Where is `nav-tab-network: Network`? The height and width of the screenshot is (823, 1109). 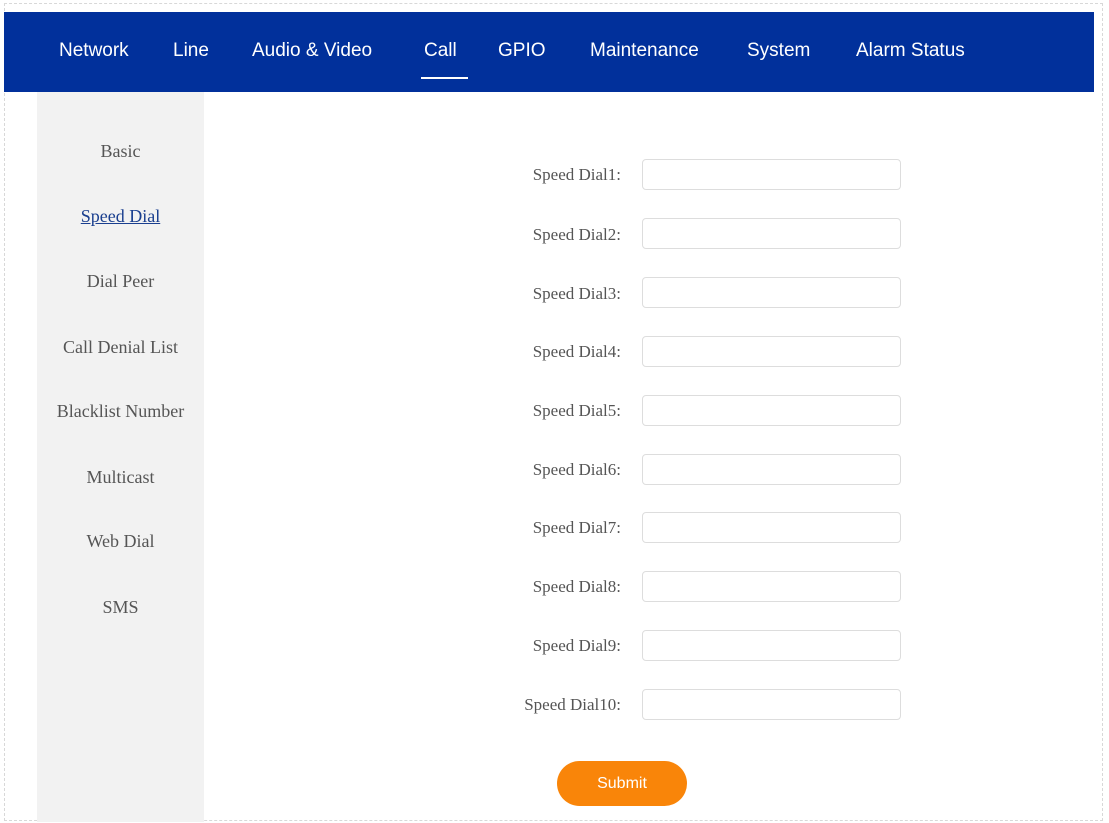 nav-tab-network: Network is located at coordinates (94, 51).